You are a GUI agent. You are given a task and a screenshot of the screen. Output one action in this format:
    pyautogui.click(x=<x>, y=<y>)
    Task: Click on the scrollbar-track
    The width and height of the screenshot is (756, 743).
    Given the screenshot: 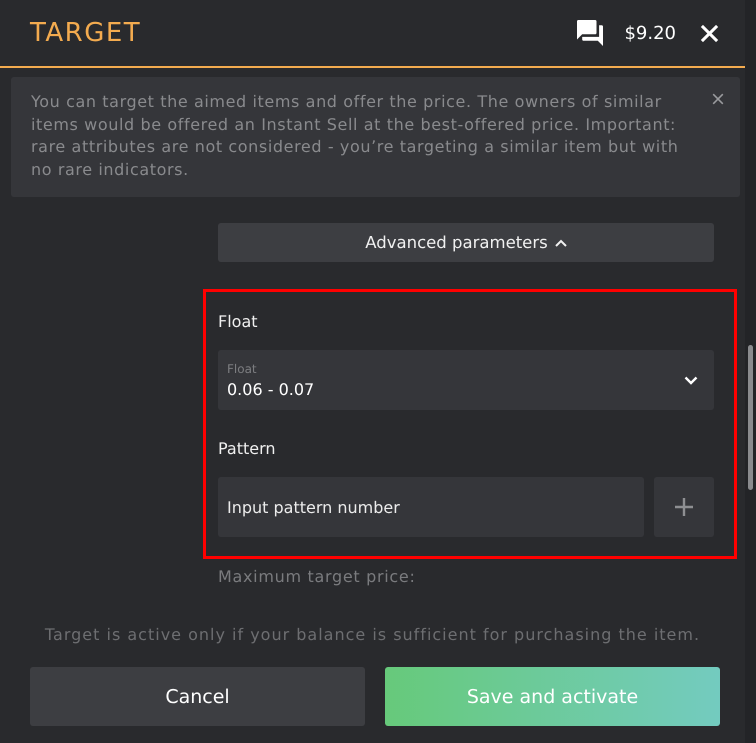 What is the action you would take?
    pyautogui.click(x=750, y=371)
    